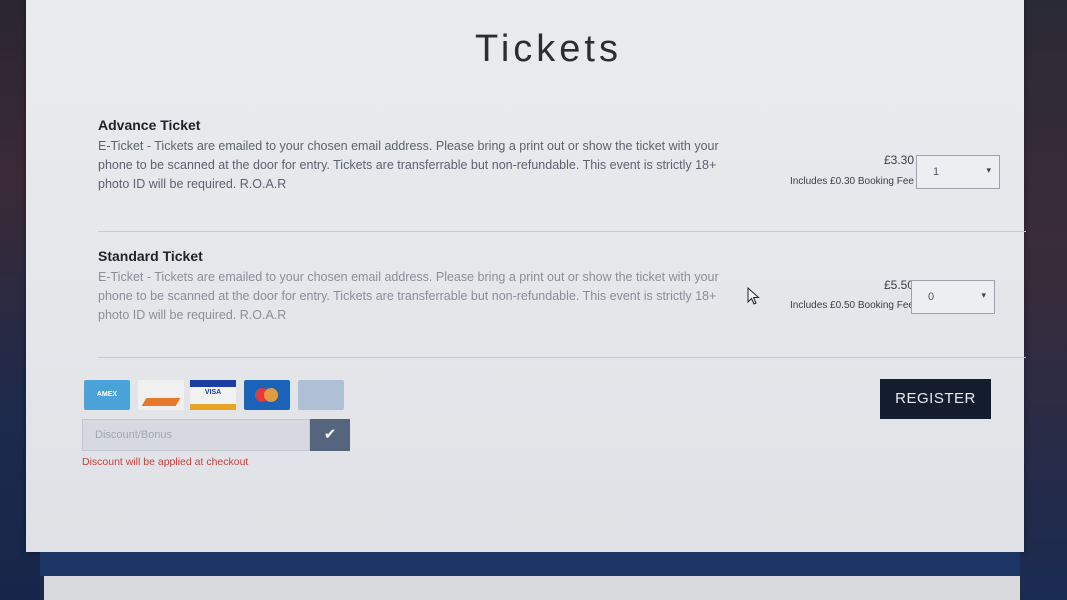 The image size is (1067, 600). What do you see at coordinates (213, 395) in the screenshot?
I see `visa-card-icon: VISA` at bounding box center [213, 395].